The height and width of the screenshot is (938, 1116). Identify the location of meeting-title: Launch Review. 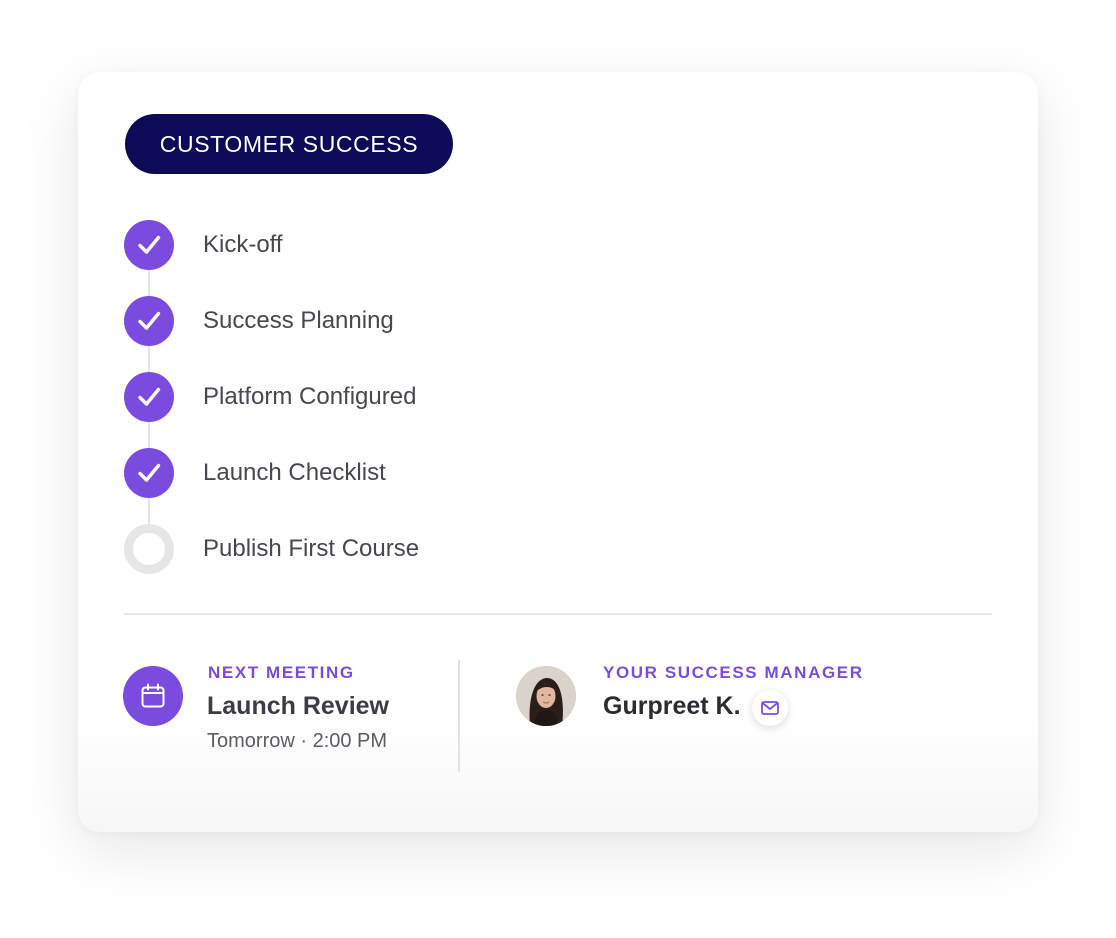
(298, 706).